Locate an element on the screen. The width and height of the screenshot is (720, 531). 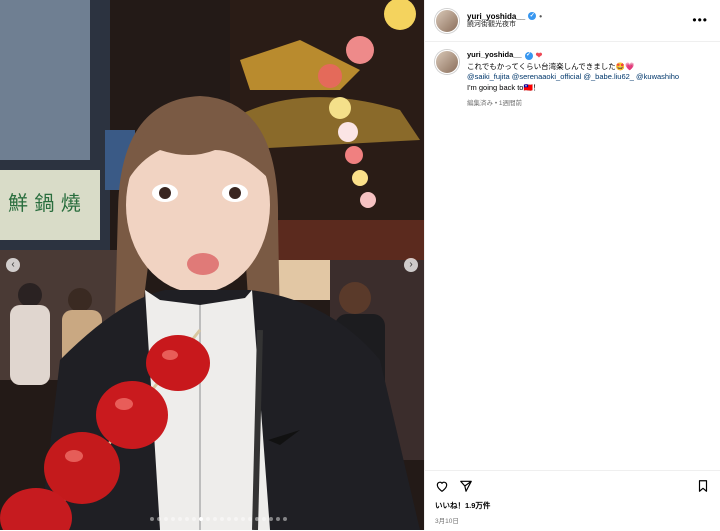
caption-line-1: これでもかってくらい台湾楽しんできました🤩💗 is located at coordinates (551, 66).